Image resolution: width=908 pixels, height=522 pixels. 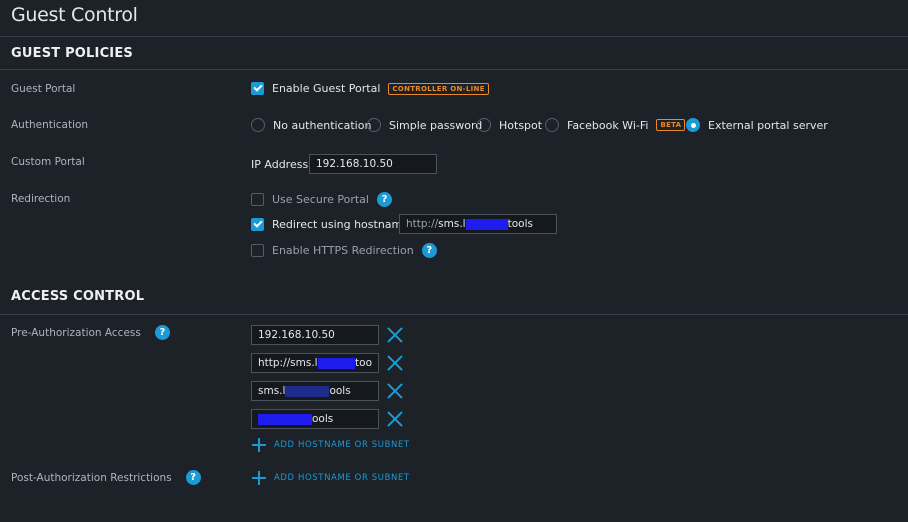 I want to click on beta-badge: BETA, so click(x=671, y=125).